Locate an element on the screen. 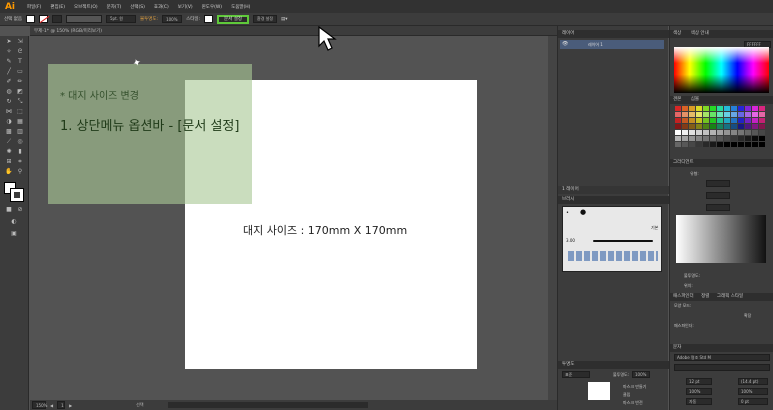 The height and width of the screenshot is (410, 773). scale-tool-icon: ⤡ is located at coordinates (20, 102).